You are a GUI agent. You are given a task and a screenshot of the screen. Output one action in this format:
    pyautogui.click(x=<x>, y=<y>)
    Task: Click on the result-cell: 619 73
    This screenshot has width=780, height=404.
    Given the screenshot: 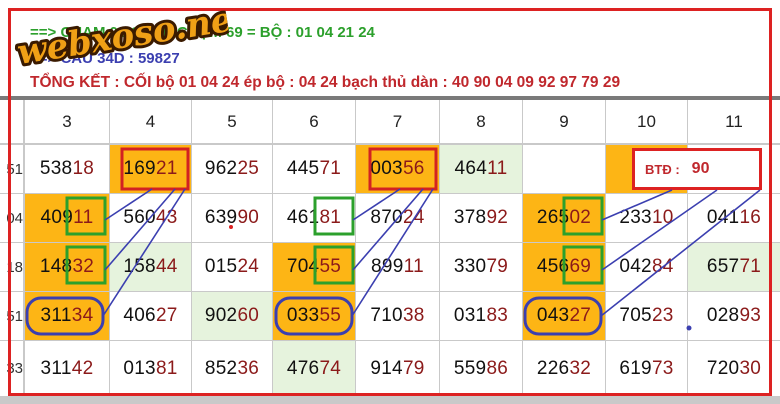 What is the action you would take?
    pyautogui.click(x=646, y=368)
    